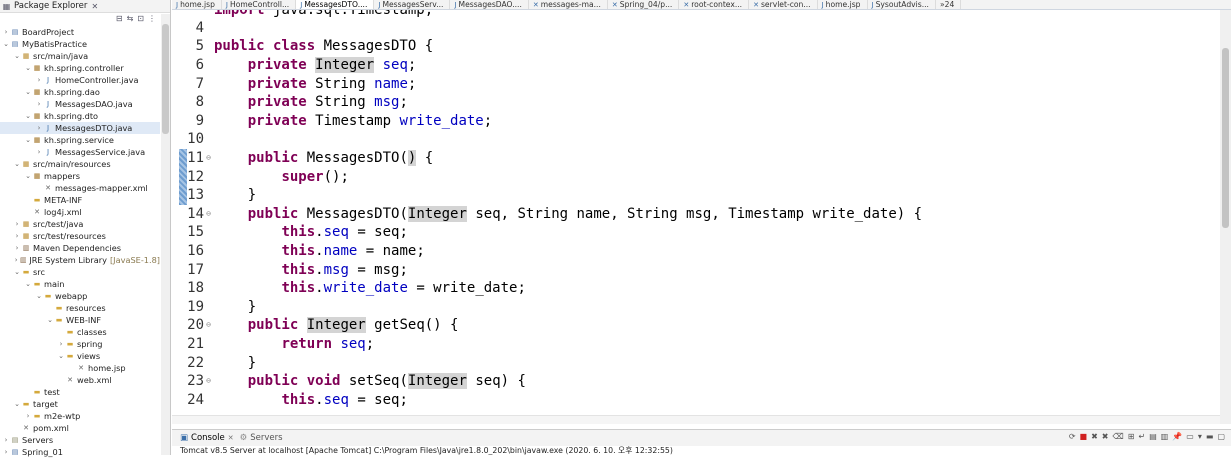 The height and width of the screenshot is (458, 1231). I want to click on tree-item: ✕ log4j.xml, so click(80, 212).